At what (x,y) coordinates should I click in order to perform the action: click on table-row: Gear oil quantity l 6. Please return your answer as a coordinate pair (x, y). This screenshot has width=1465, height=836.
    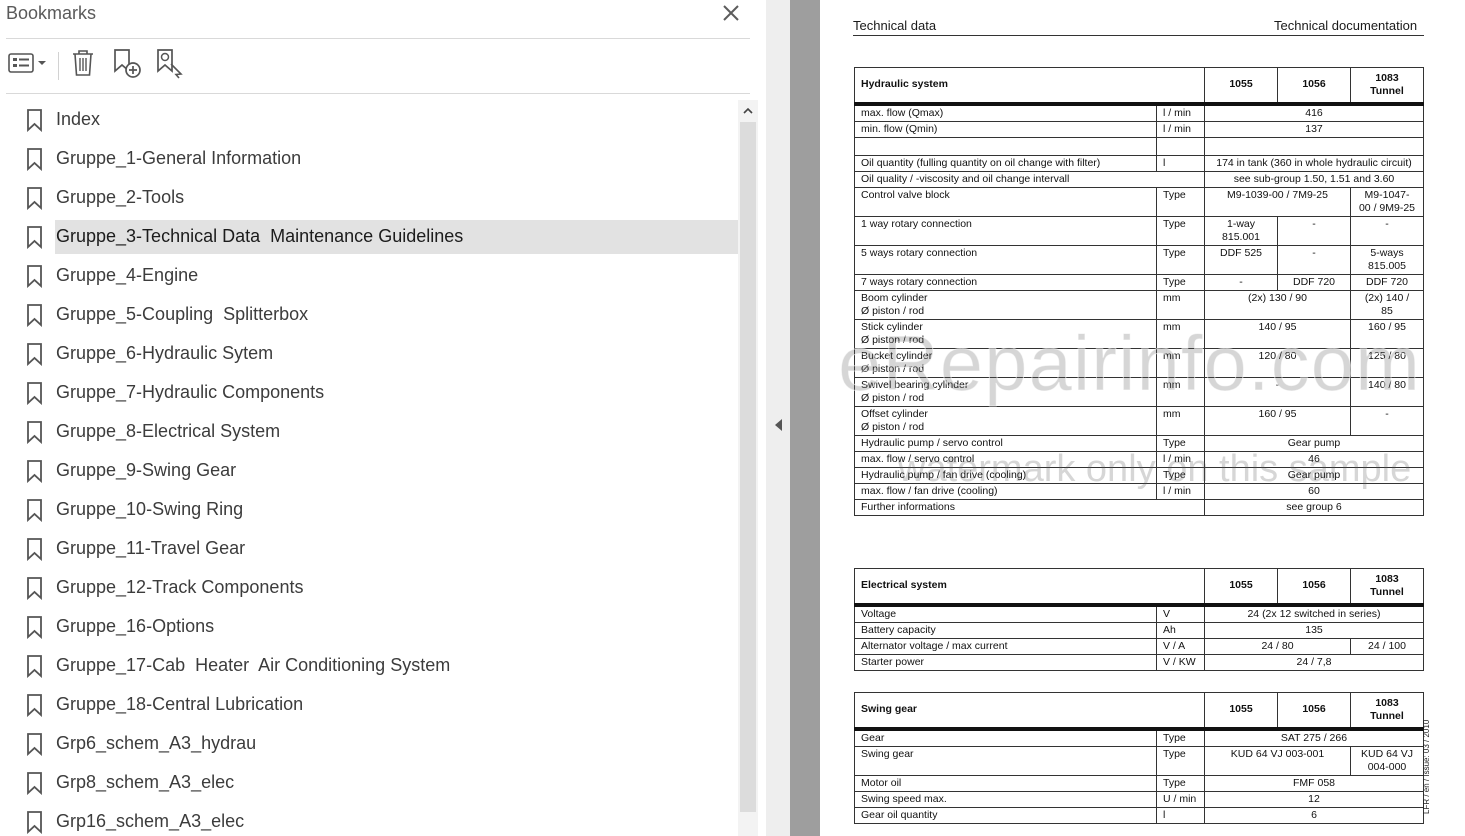
    Looking at the image, I should click on (1139, 815).